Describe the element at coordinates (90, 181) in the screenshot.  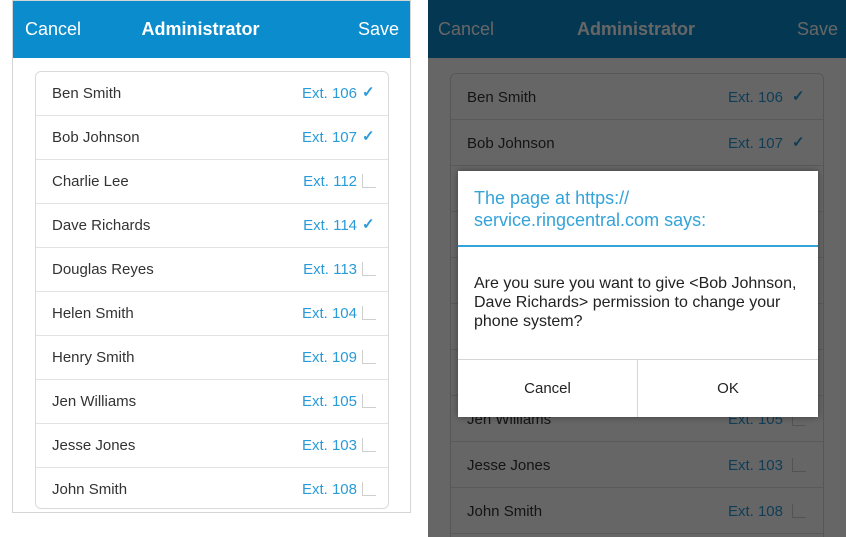
I see `user-name: Charlie Lee` at that location.